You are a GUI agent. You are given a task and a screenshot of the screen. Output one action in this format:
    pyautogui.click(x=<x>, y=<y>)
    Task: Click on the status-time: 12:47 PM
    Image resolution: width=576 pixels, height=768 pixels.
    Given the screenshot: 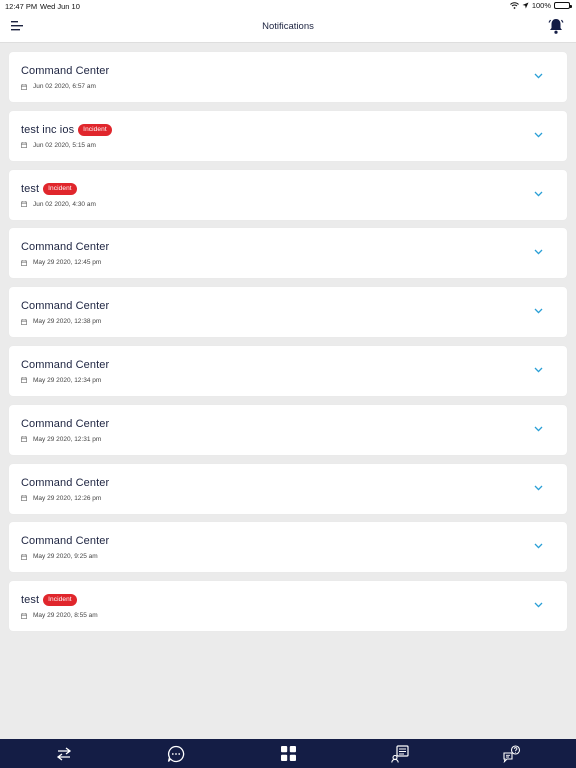 What is the action you would take?
    pyautogui.click(x=21, y=6)
    